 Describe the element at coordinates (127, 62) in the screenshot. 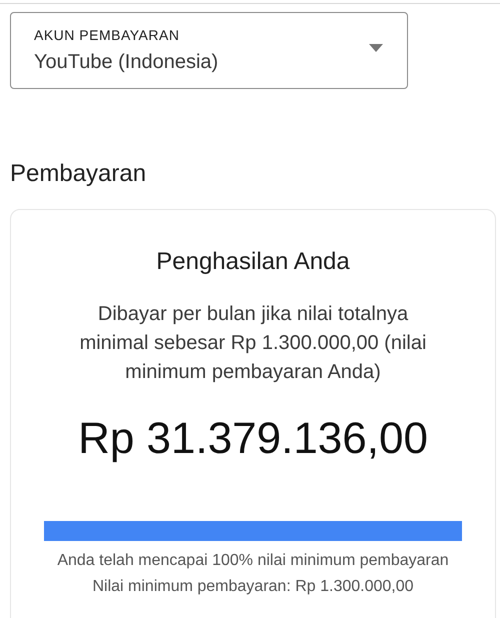

I see `dropdown-value: YouTube (Indonesia)` at that location.